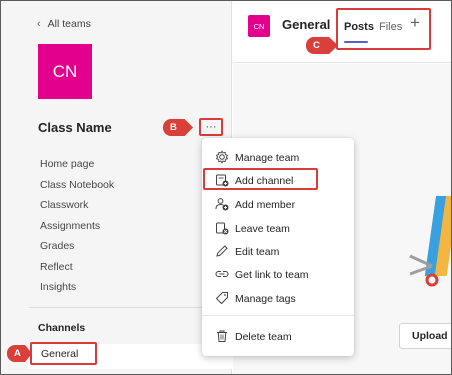  I want to click on nav-item-insights: Insights, so click(77, 290).